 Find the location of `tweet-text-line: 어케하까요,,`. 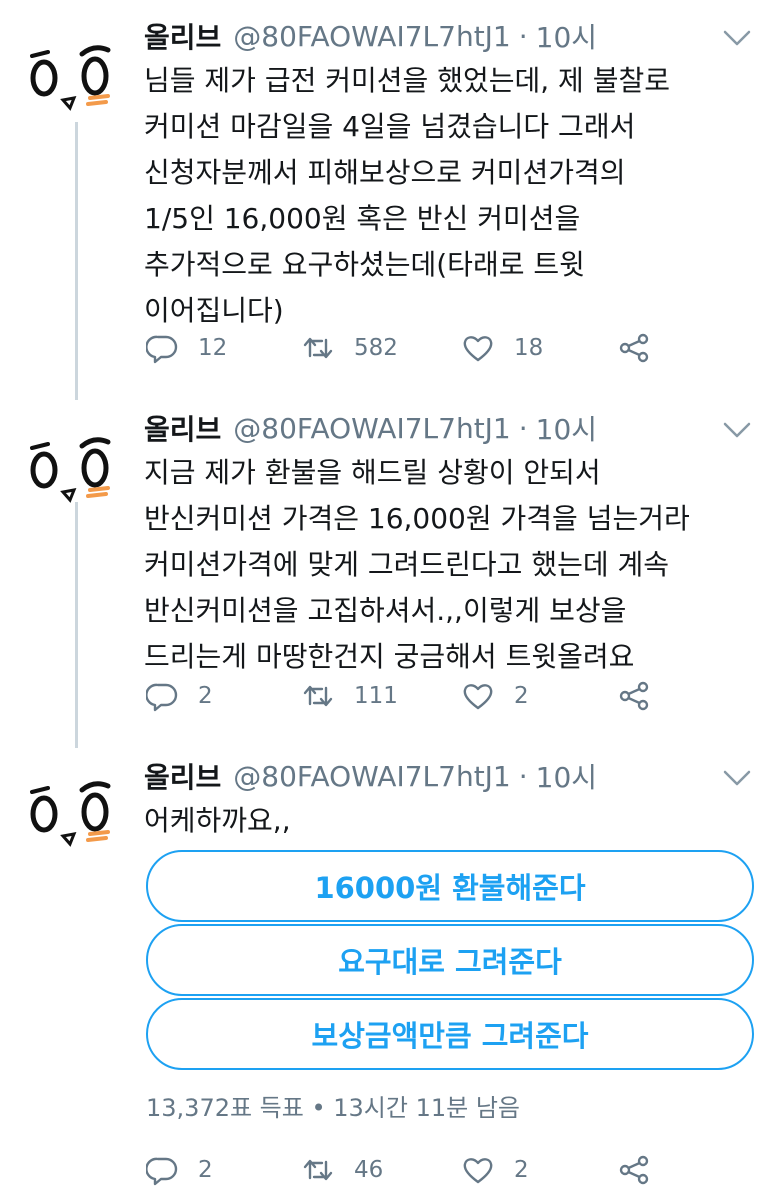

tweet-text-line: 어케하까요,, is located at coordinates (217, 820).